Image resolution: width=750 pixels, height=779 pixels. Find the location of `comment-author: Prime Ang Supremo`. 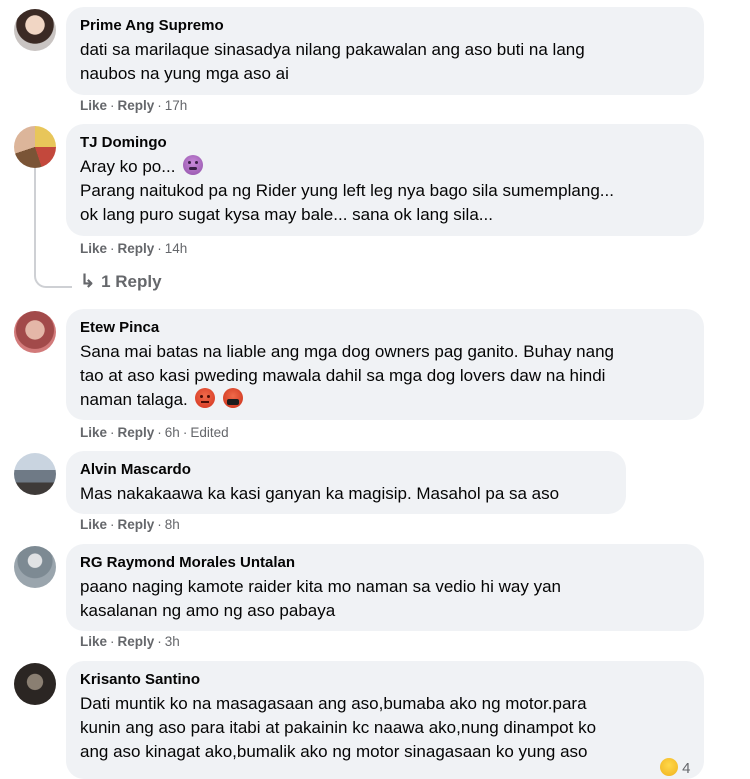

comment-author: Prime Ang Supremo is located at coordinates (385, 25).